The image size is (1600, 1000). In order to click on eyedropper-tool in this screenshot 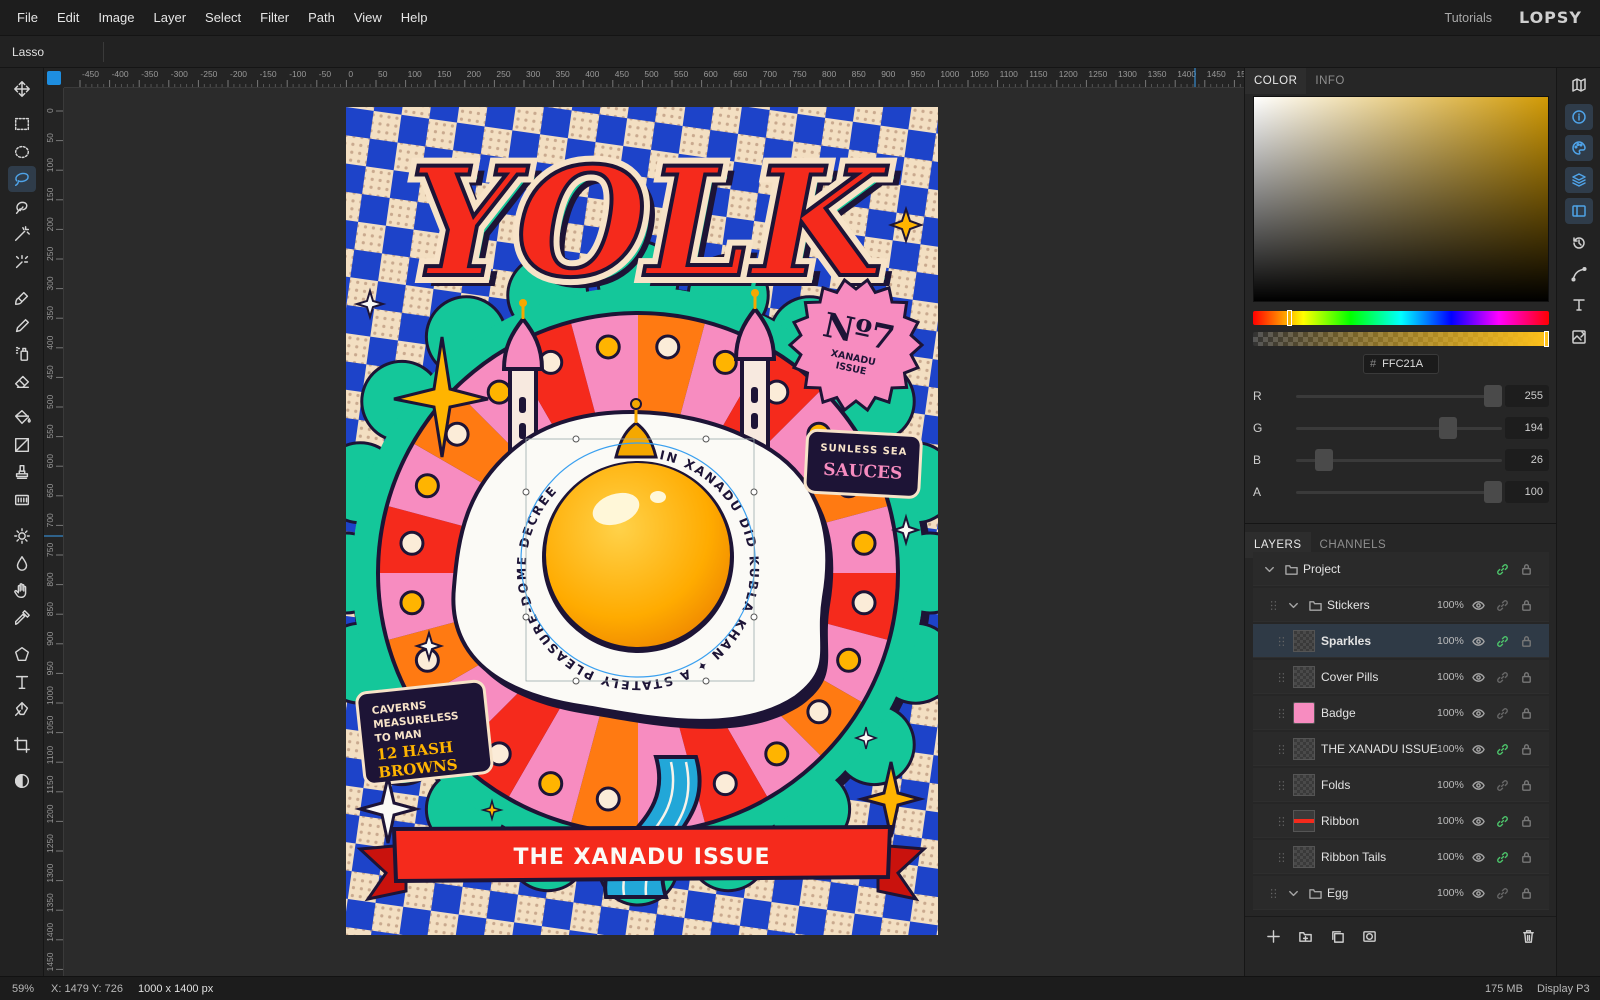, I will do `click(22, 618)`.